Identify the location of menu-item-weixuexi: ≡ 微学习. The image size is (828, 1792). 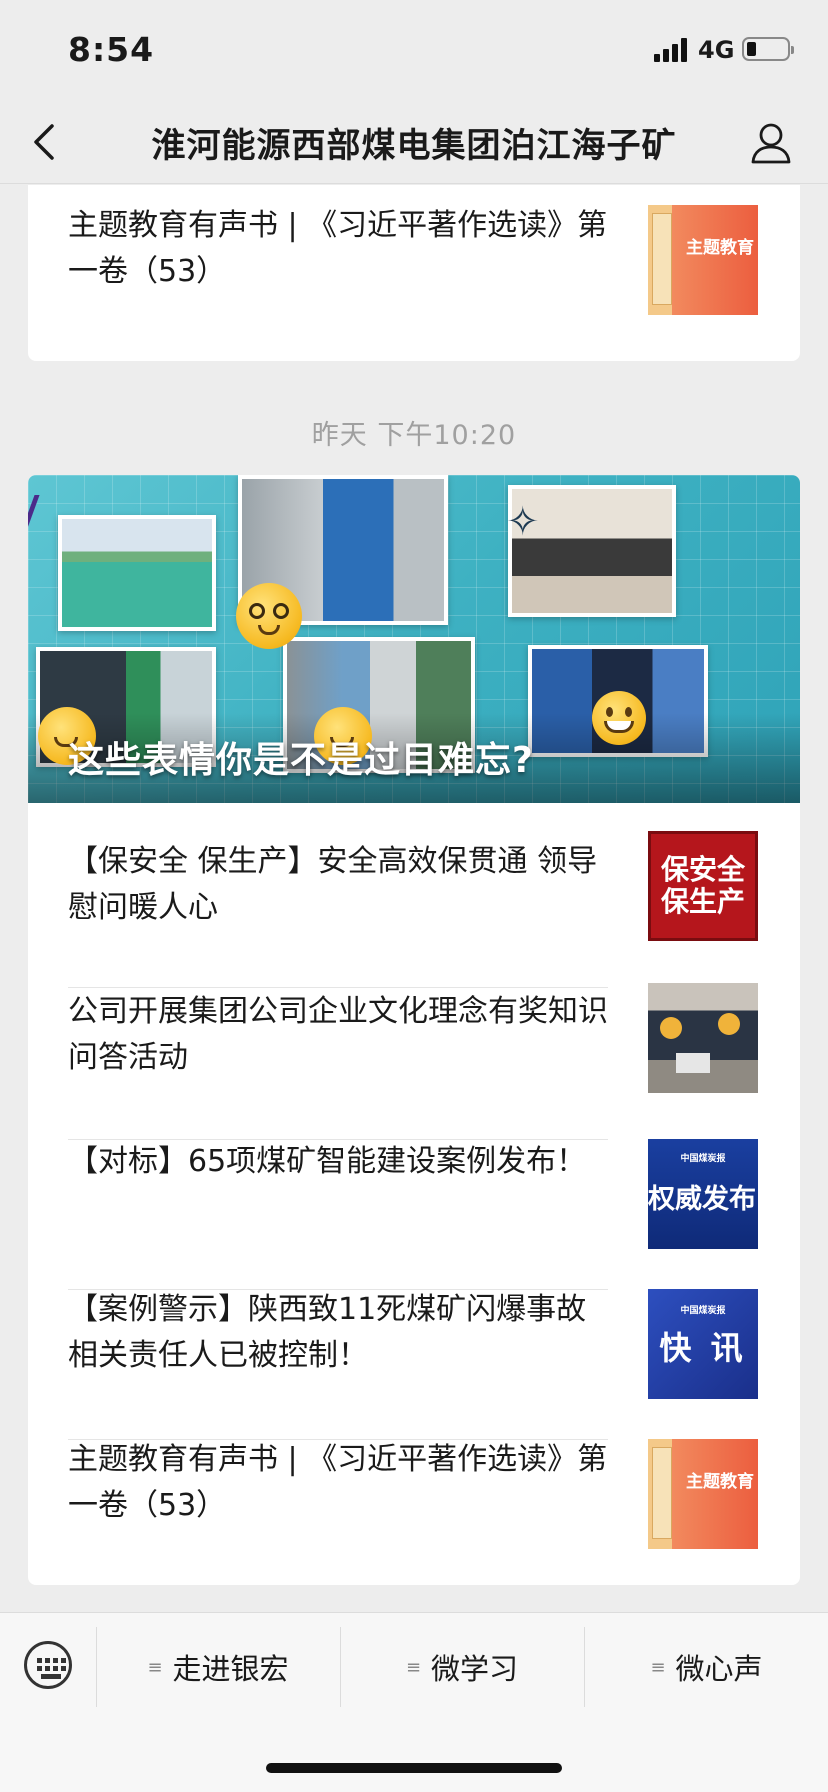
(462, 1667).